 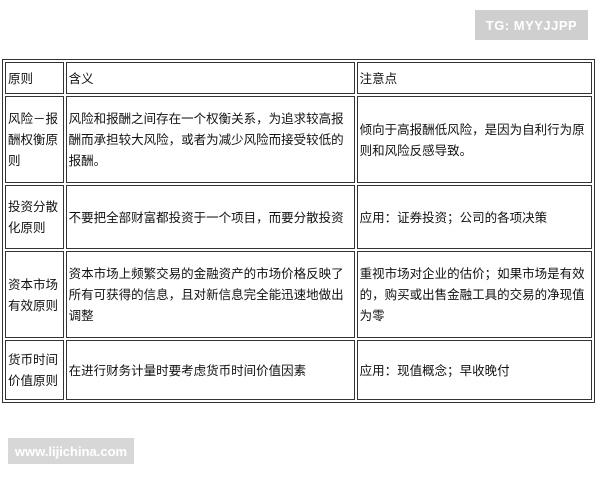 What do you see at coordinates (34, 78) in the screenshot?
I see `header-principle: 原则` at bounding box center [34, 78].